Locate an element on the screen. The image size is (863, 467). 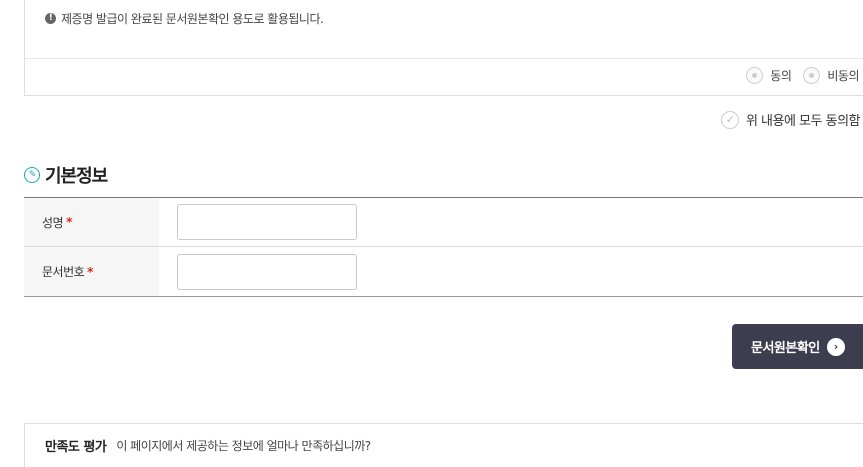
name-label-text: 성명 is located at coordinates (53, 222).